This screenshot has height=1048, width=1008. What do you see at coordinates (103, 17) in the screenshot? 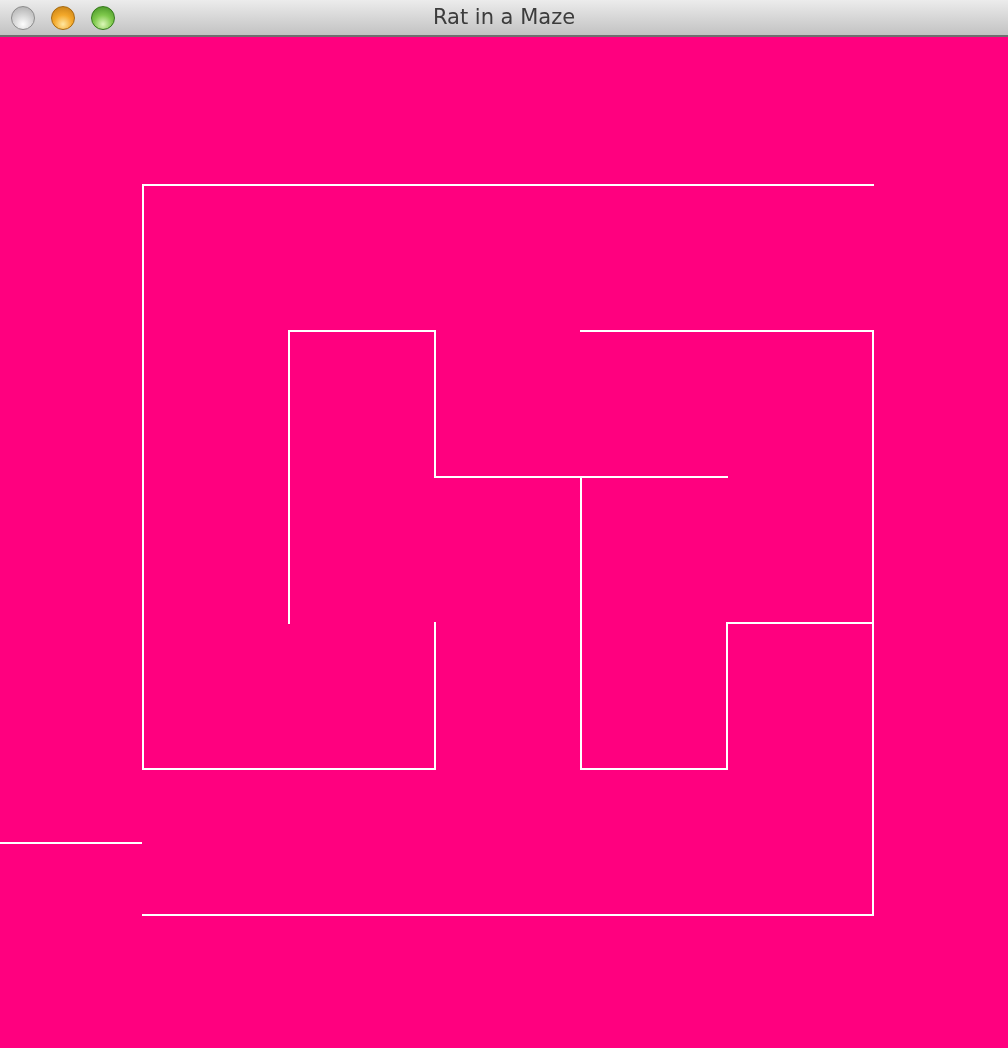
I see `zoom-button` at bounding box center [103, 17].